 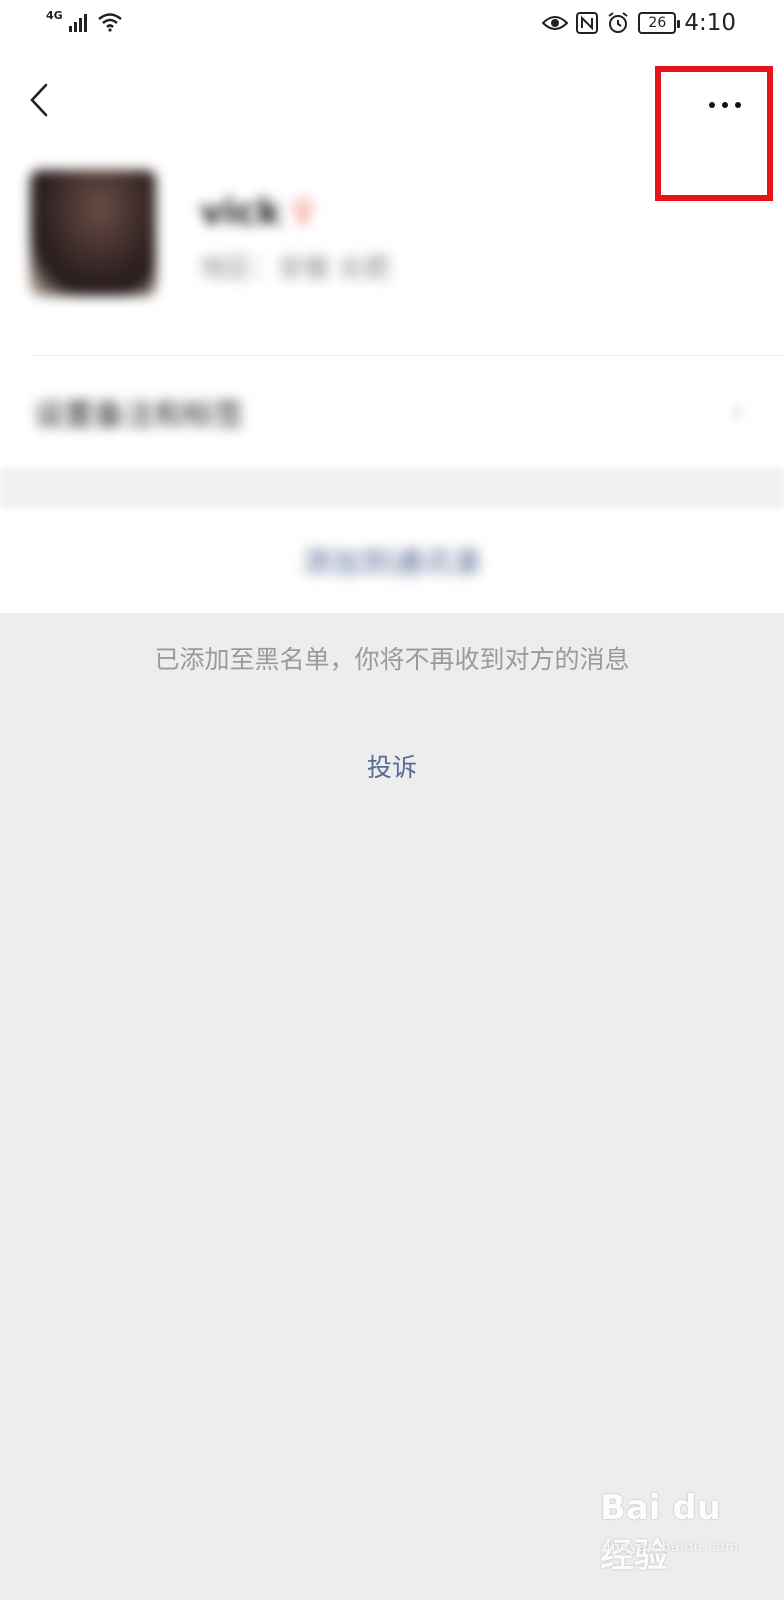 I want to click on battery-icon: 26, so click(x=659, y=23).